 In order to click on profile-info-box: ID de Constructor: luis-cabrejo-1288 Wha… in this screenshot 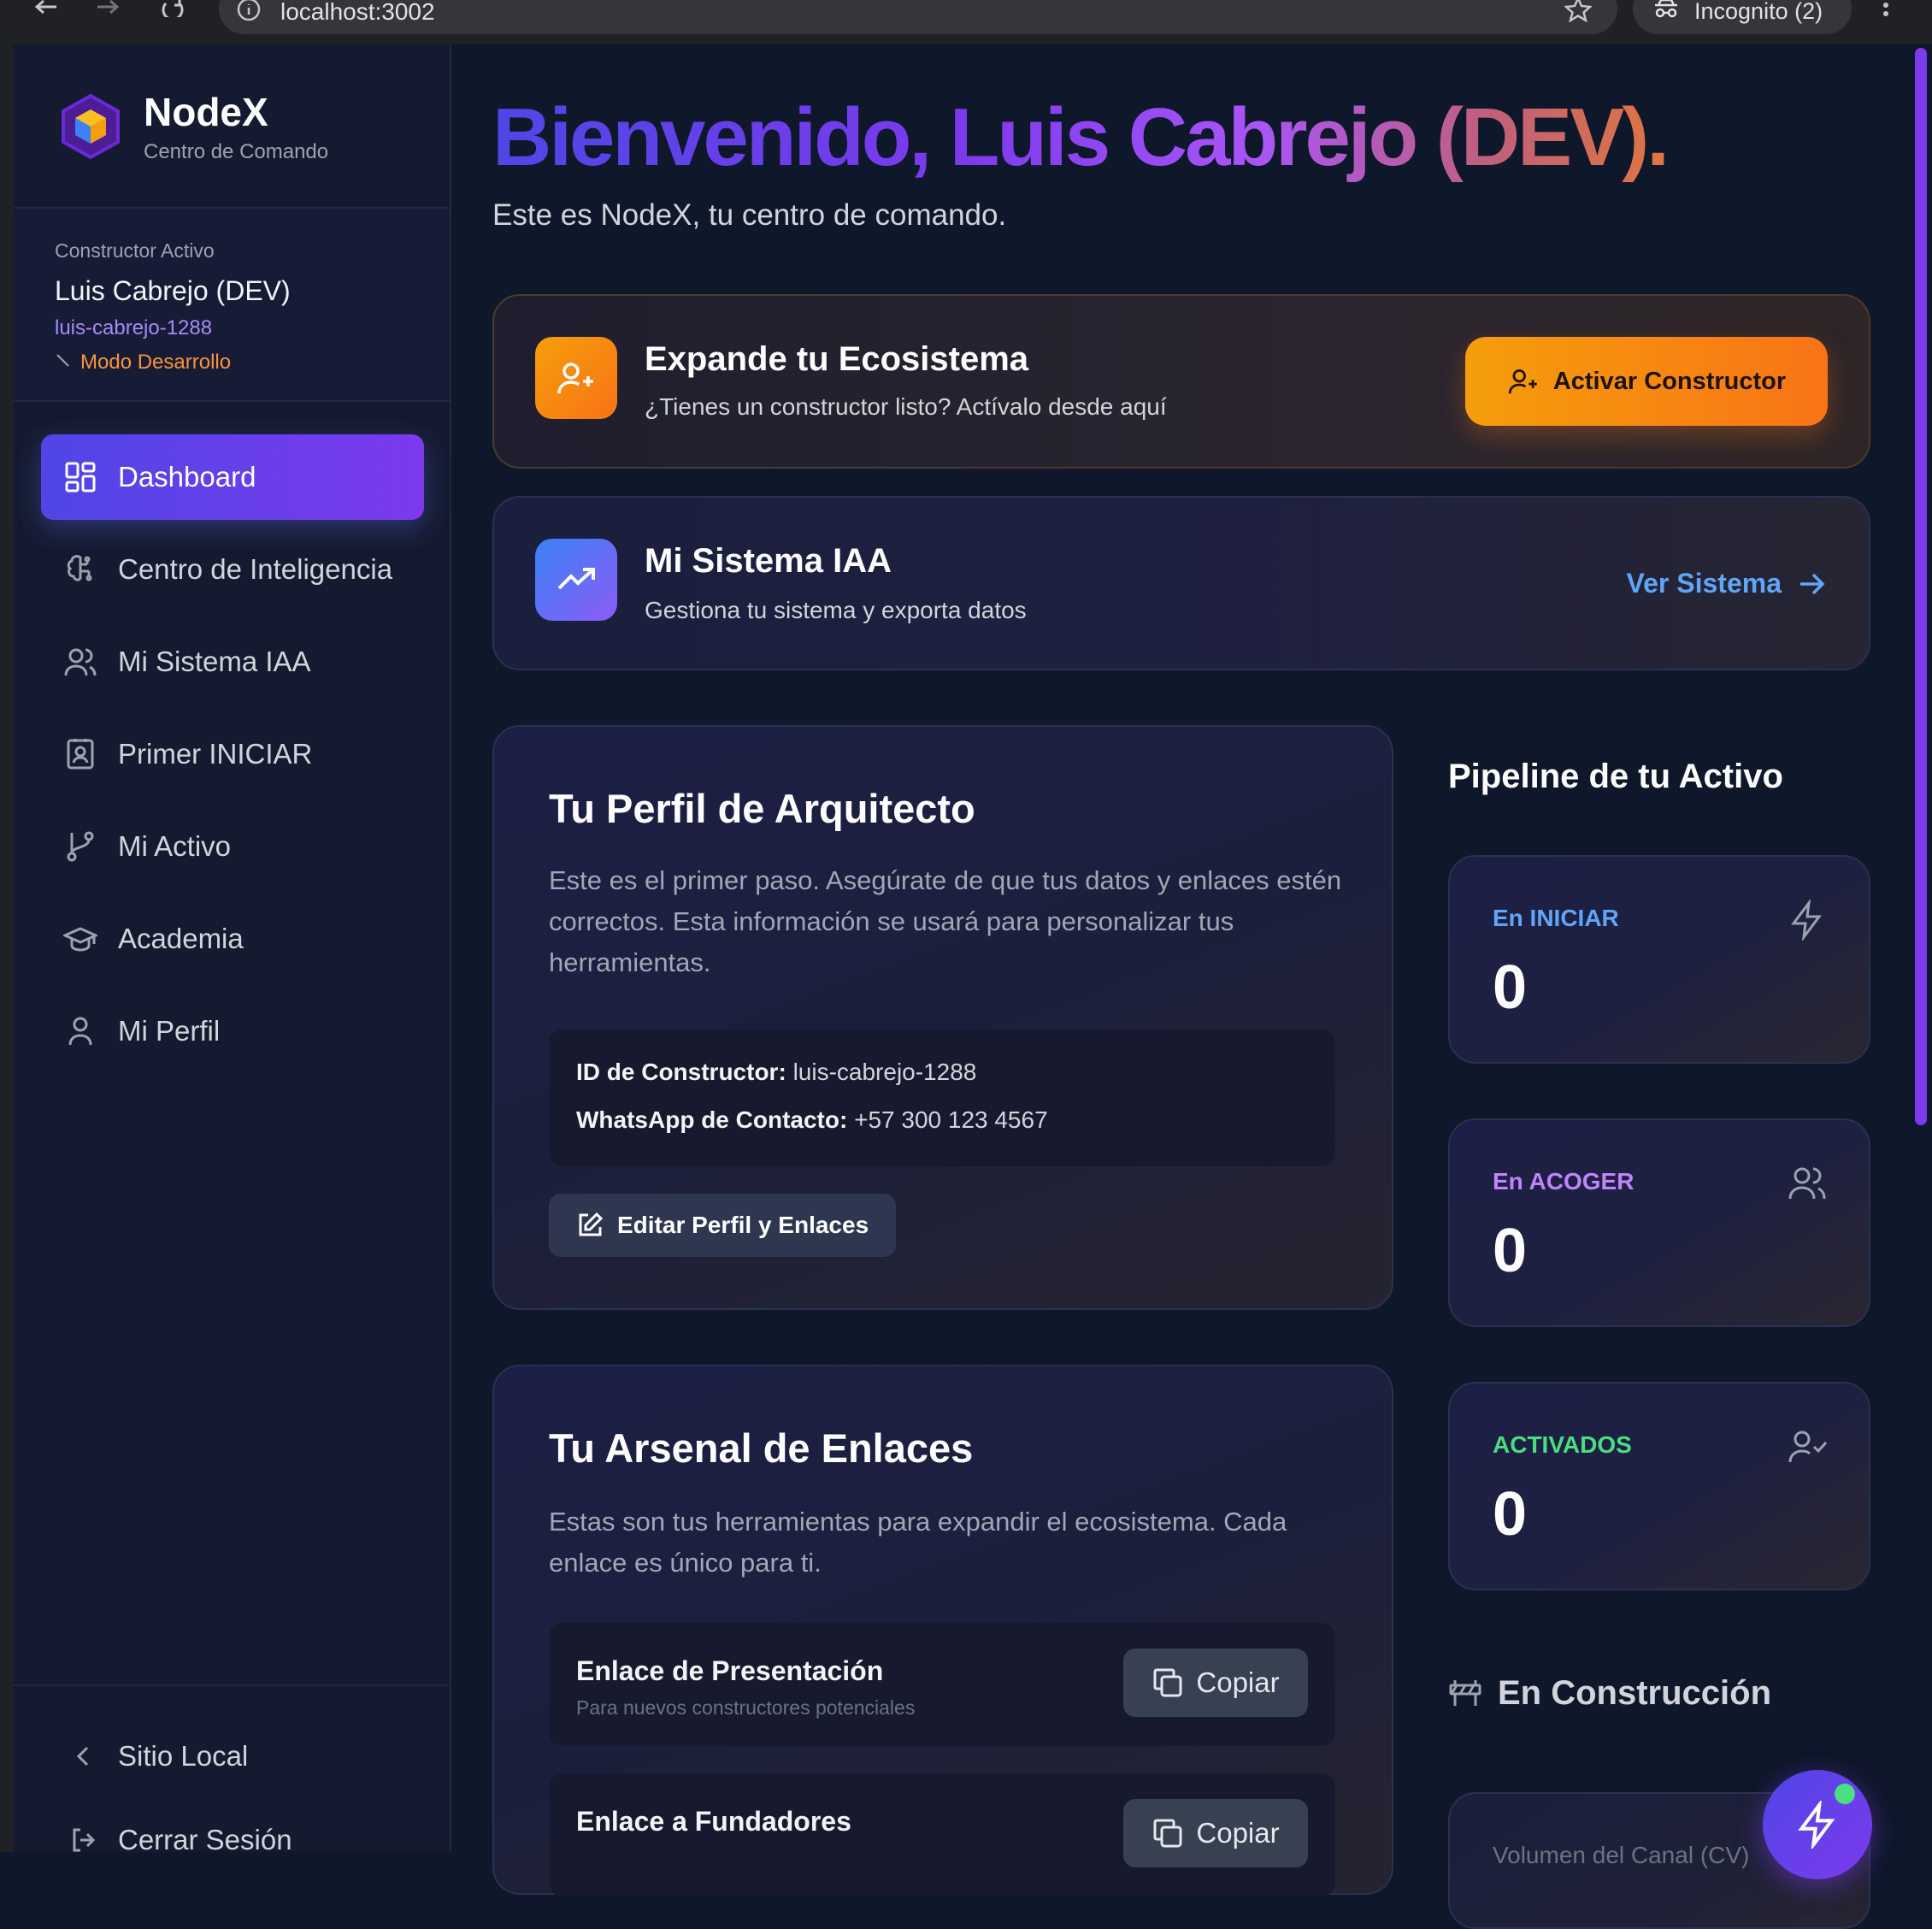, I will do `click(942, 1097)`.